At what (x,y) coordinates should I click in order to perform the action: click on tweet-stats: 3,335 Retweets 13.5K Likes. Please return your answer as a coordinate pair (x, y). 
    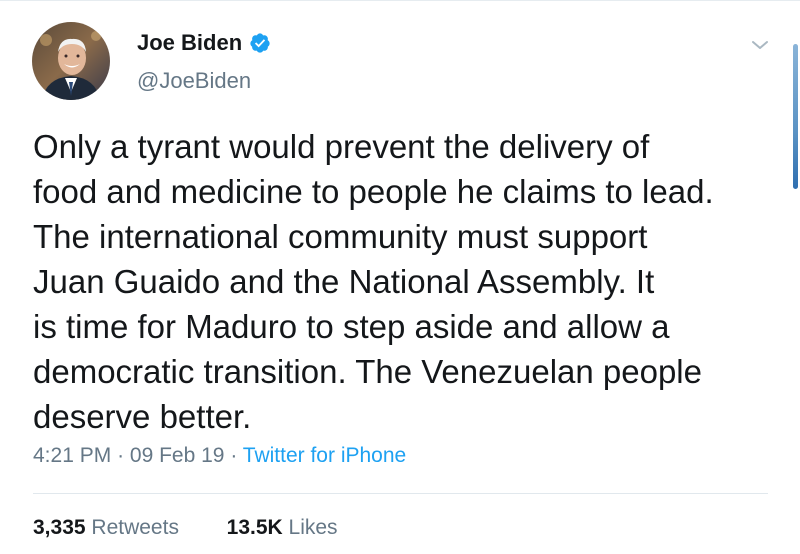
    Looking at the image, I should click on (185, 528).